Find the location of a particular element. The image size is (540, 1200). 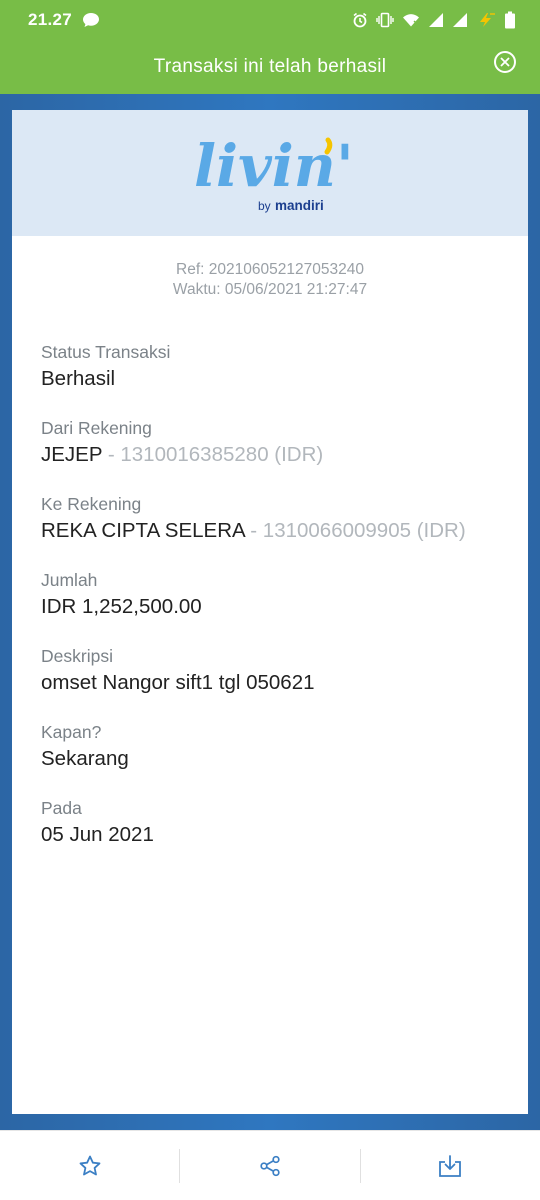

star-icon is located at coordinates (90, 1165).